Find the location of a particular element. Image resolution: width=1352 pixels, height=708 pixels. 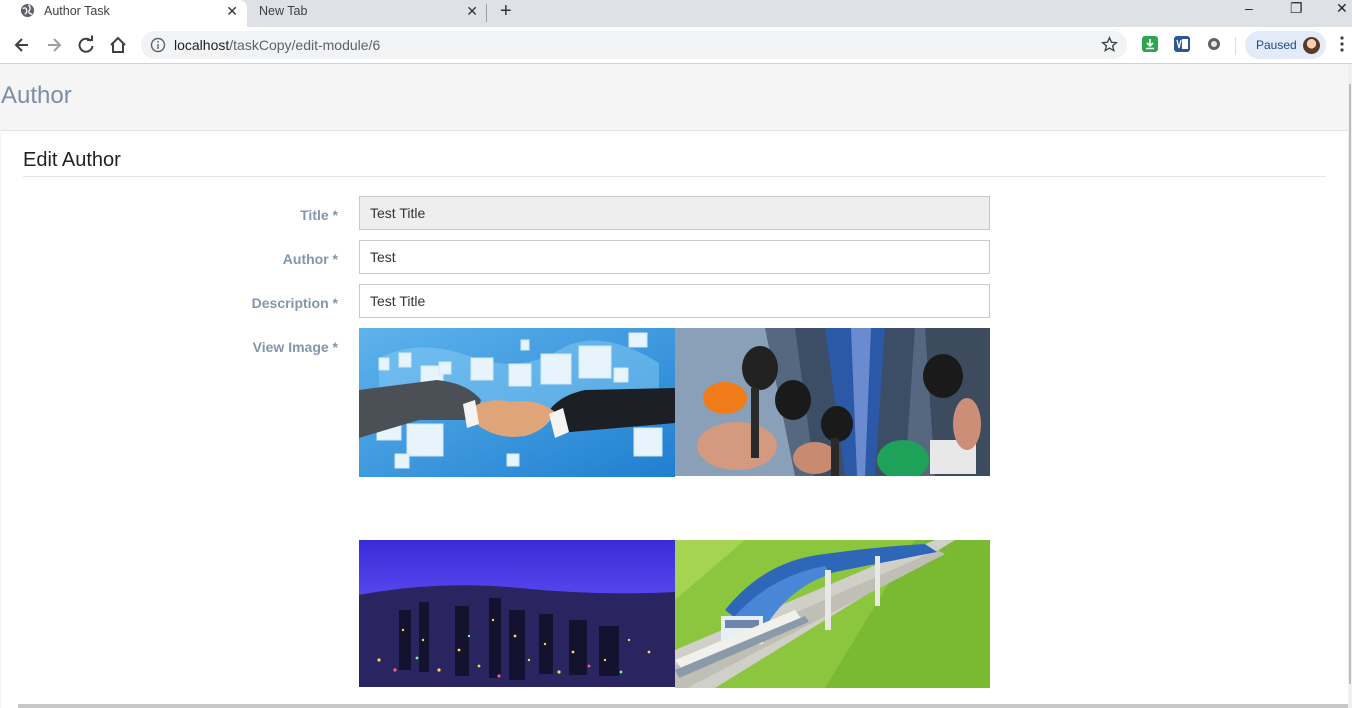

restore-button: ❐ is located at coordinates (1296, 8).